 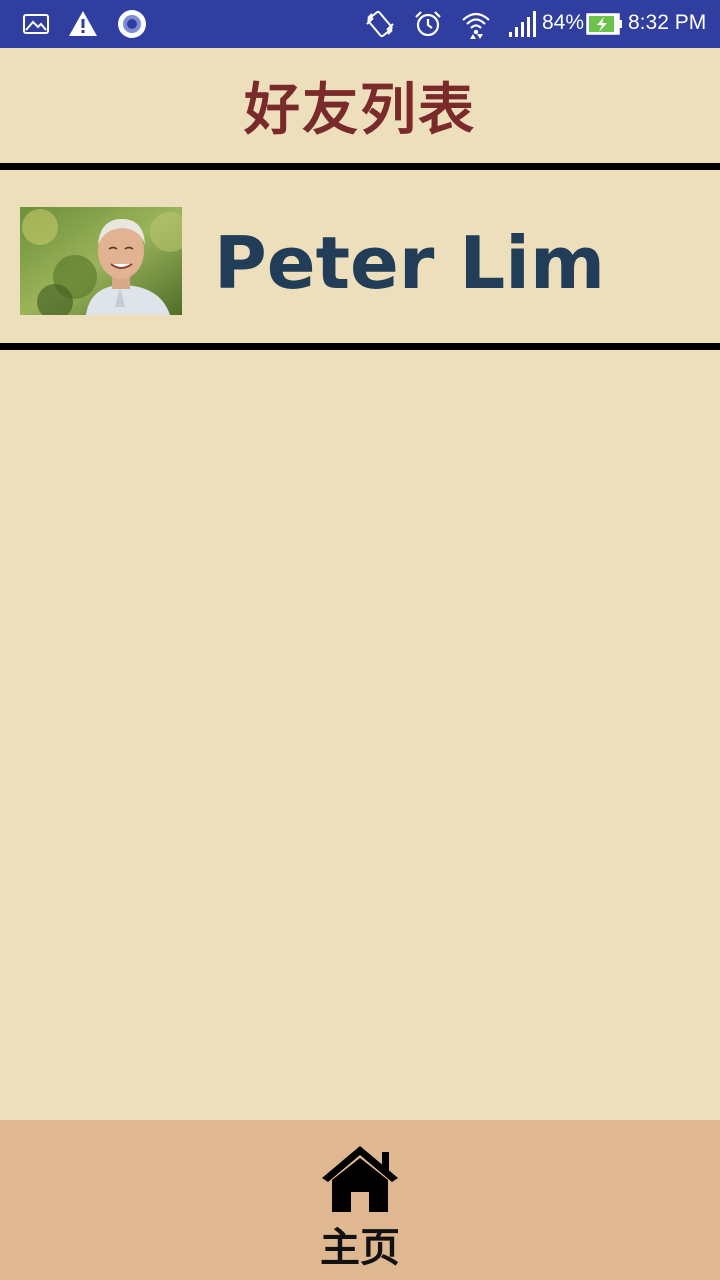 What do you see at coordinates (83, 23) in the screenshot?
I see `warning-icon` at bounding box center [83, 23].